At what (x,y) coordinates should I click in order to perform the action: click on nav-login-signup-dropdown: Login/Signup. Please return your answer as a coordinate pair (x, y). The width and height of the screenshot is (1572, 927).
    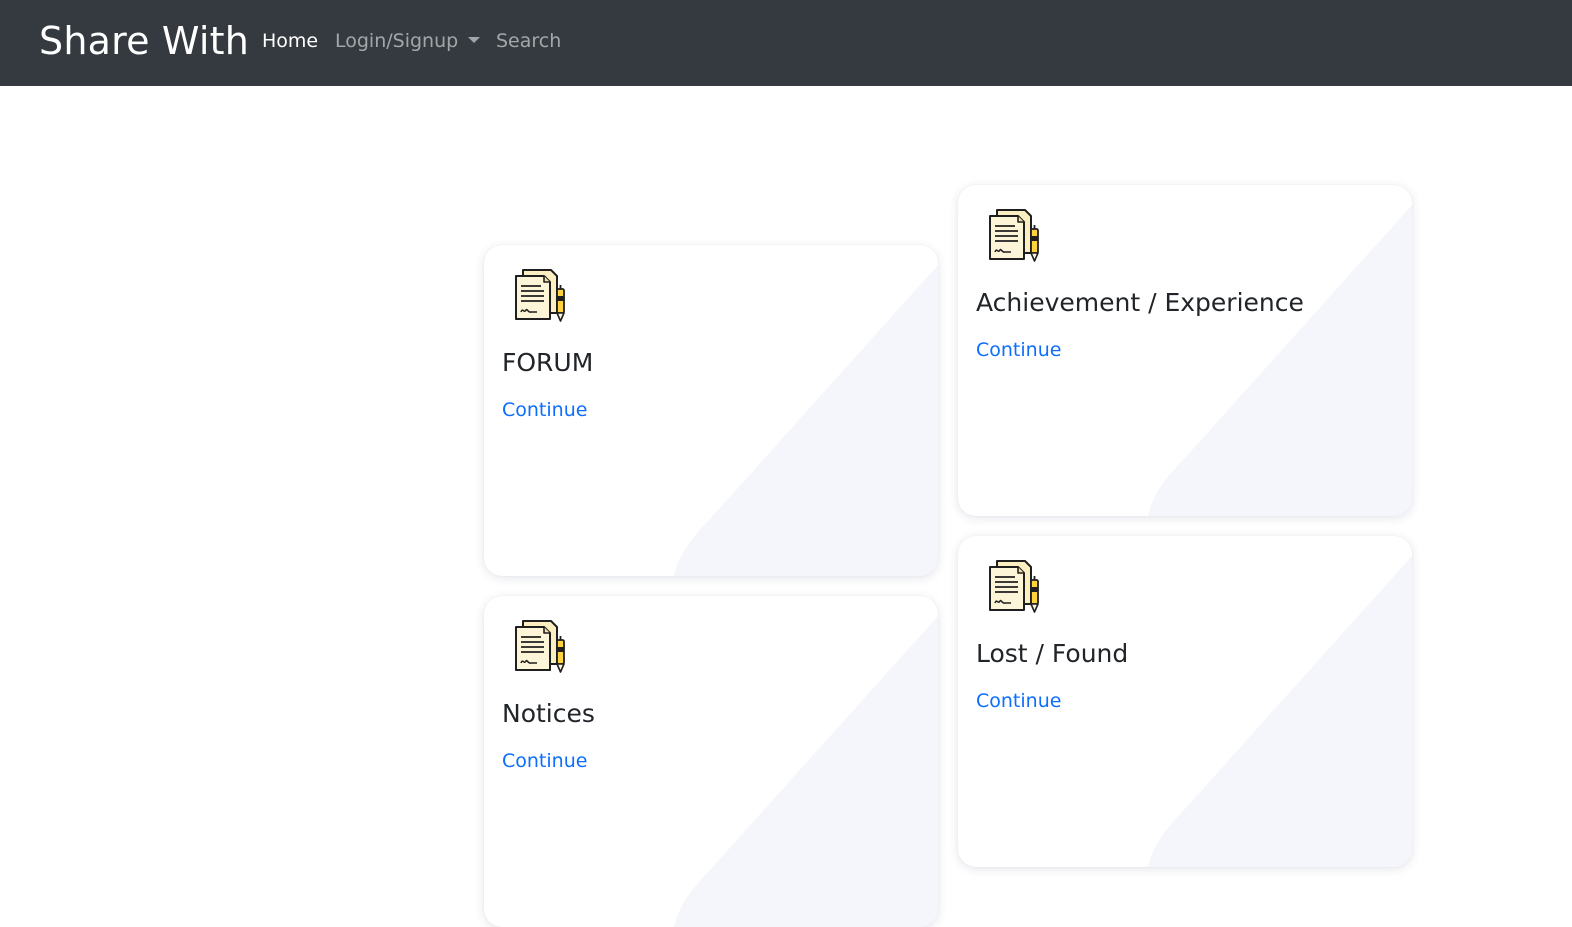
    Looking at the image, I should click on (408, 41).